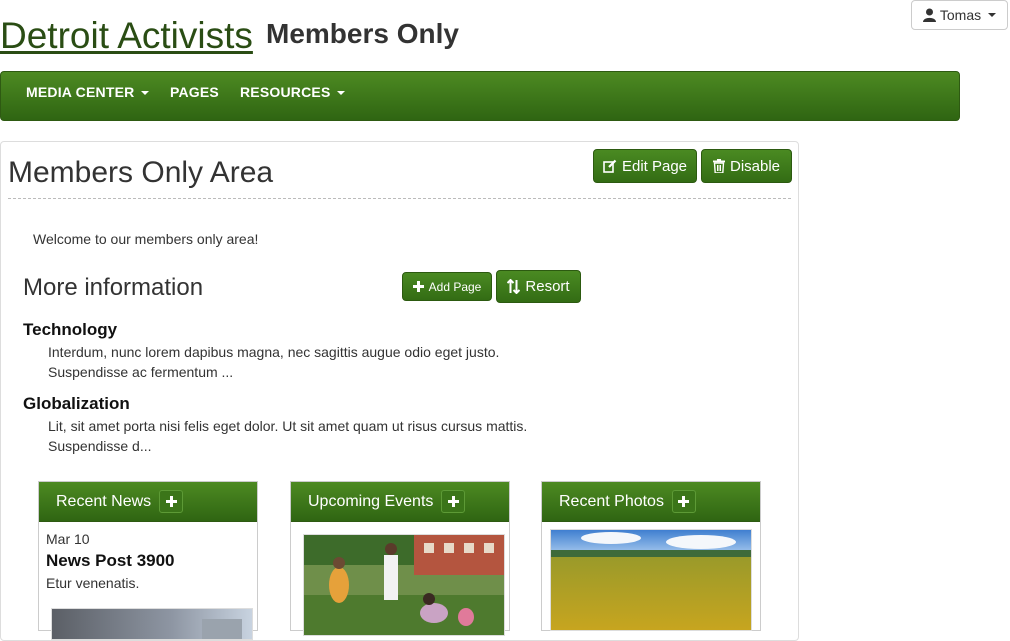 Image resolution: width=1010 pixels, height=641 pixels. I want to click on edit-icon, so click(610, 166).